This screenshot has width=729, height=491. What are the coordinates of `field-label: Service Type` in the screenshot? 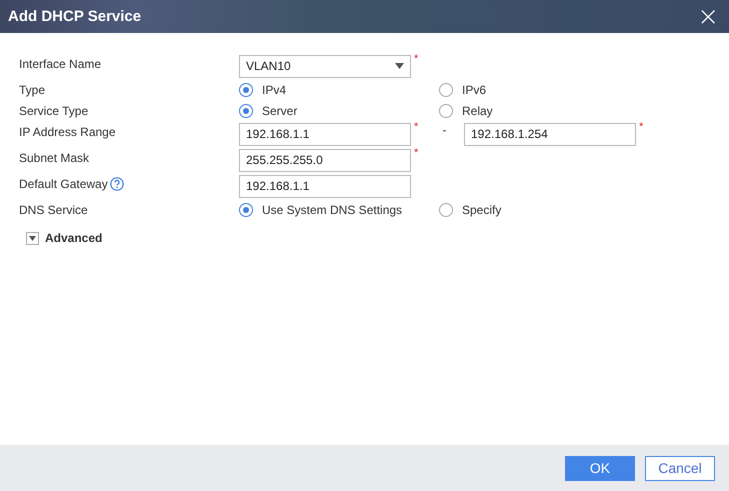 It's located at (53, 111).